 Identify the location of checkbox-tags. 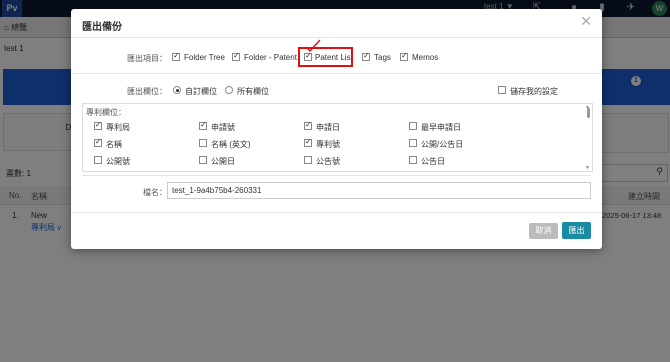
(366, 56).